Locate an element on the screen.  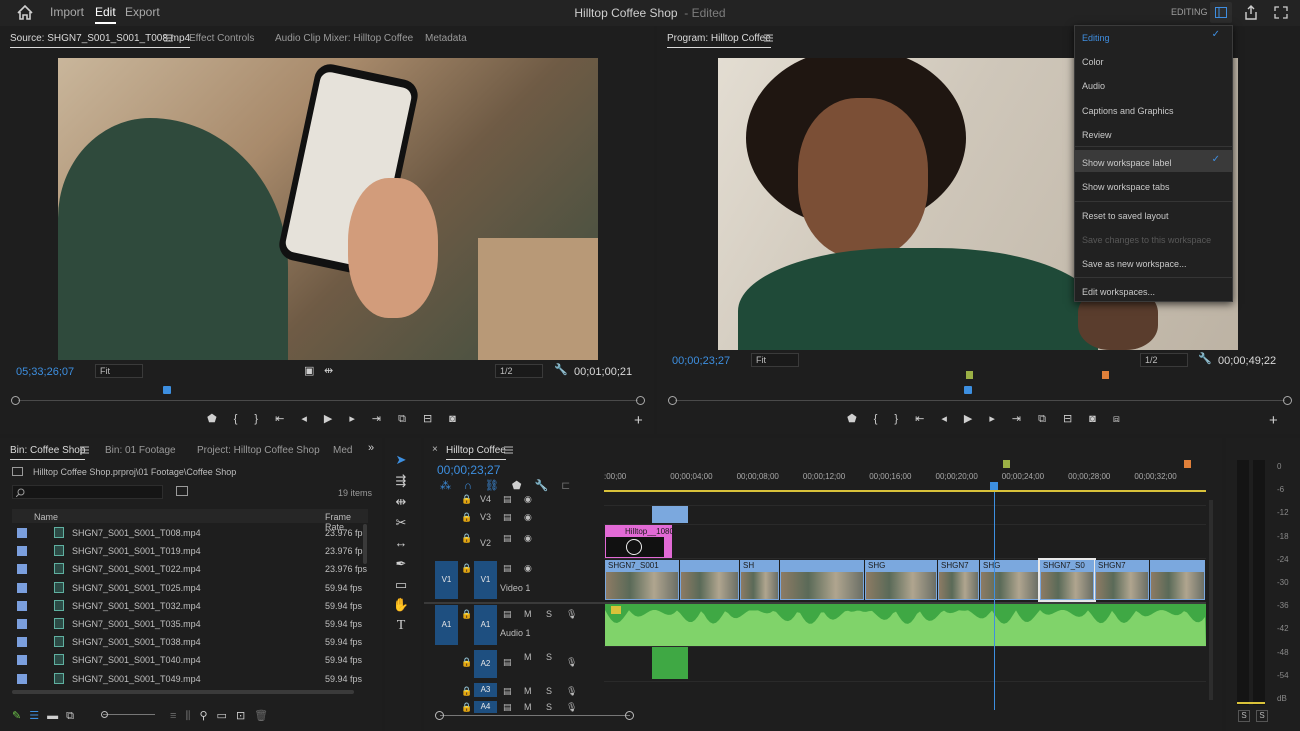
track-target-a1: A1 is located at coordinates (485, 625).